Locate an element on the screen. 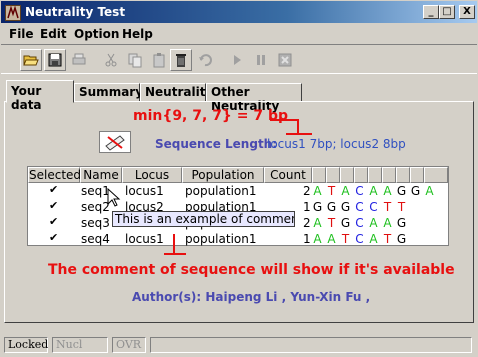 The height and width of the screenshot is (357, 478). tab-summary: Summary is located at coordinates (108, 92).